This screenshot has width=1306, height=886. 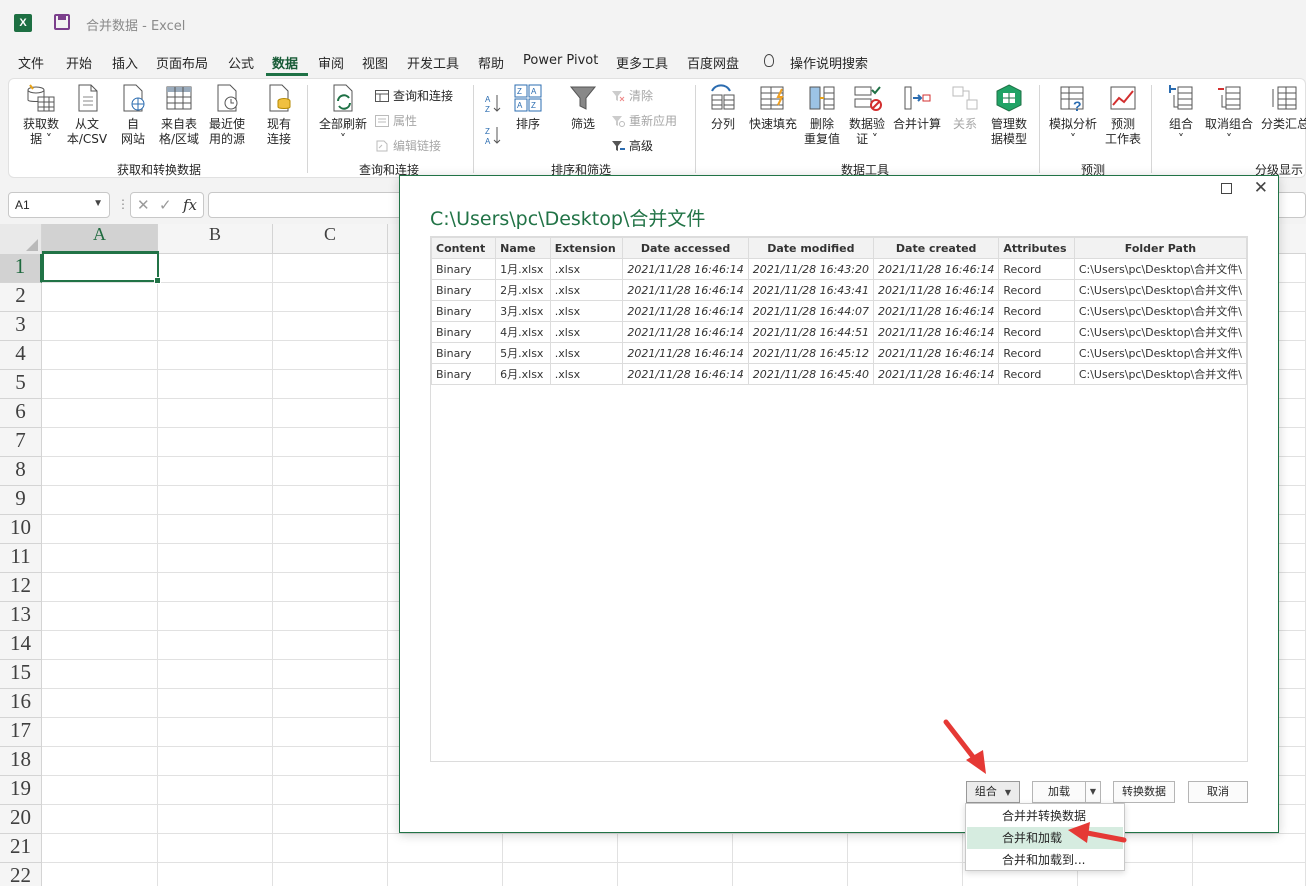 I want to click on combine-button: 组合 ▼, so click(x=993, y=792).